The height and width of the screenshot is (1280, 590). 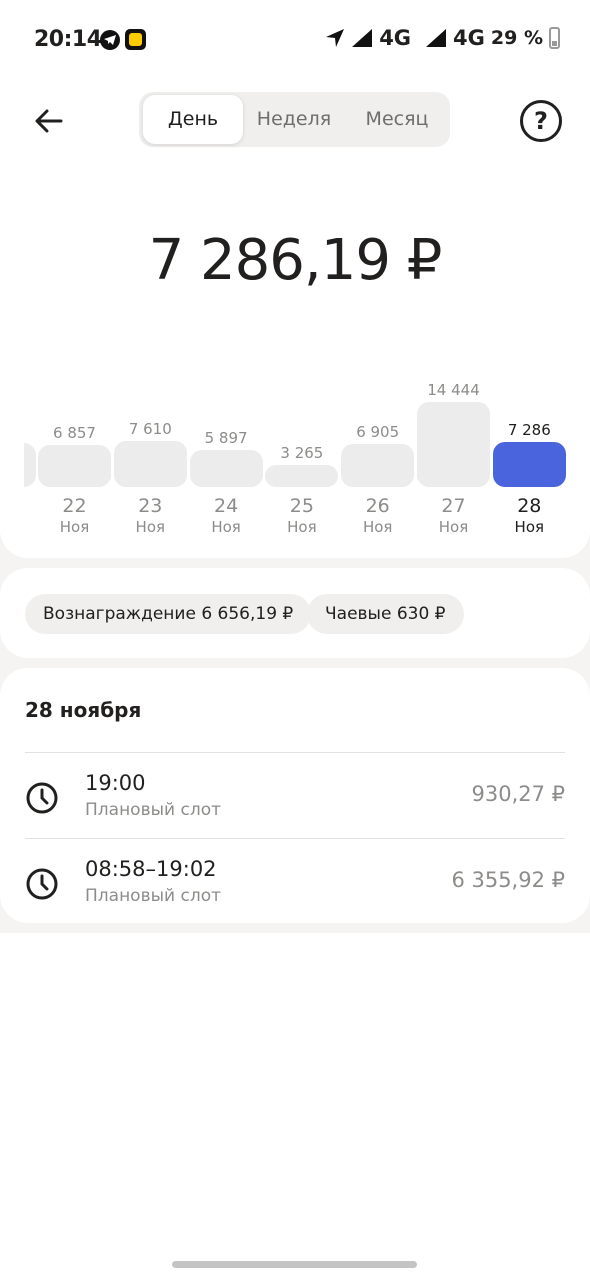 What do you see at coordinates (295, 40) in the screenshot?
I see `status-bar: 20:14 4G 4G 29 %` at bounding box center [295, 40].